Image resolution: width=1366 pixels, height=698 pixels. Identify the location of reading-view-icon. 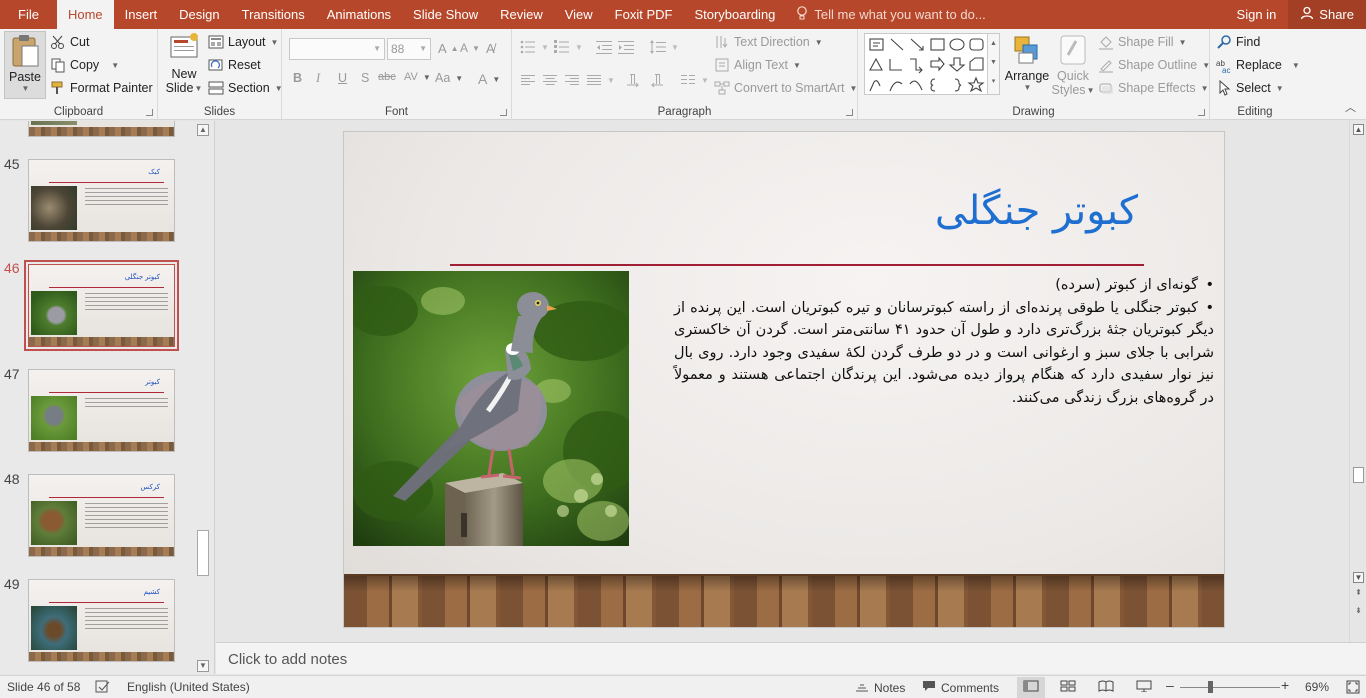
(1106, 687).